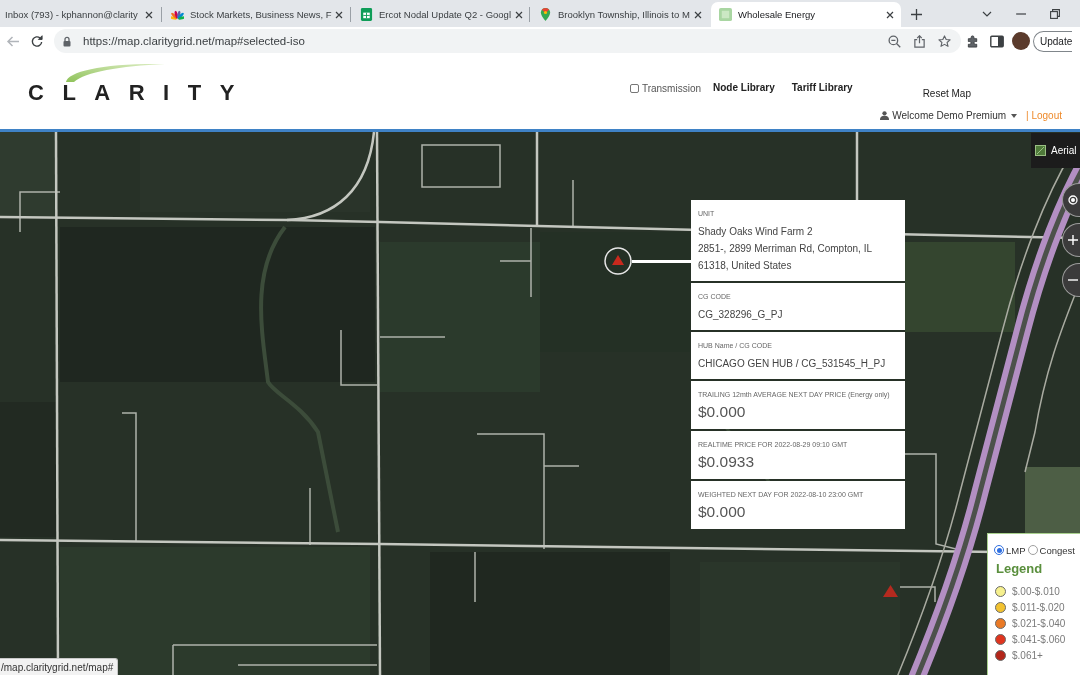 This screenshot has height=675, width=1080. I want to click on legend-label: $.041-$.060, so click(1039, 640).